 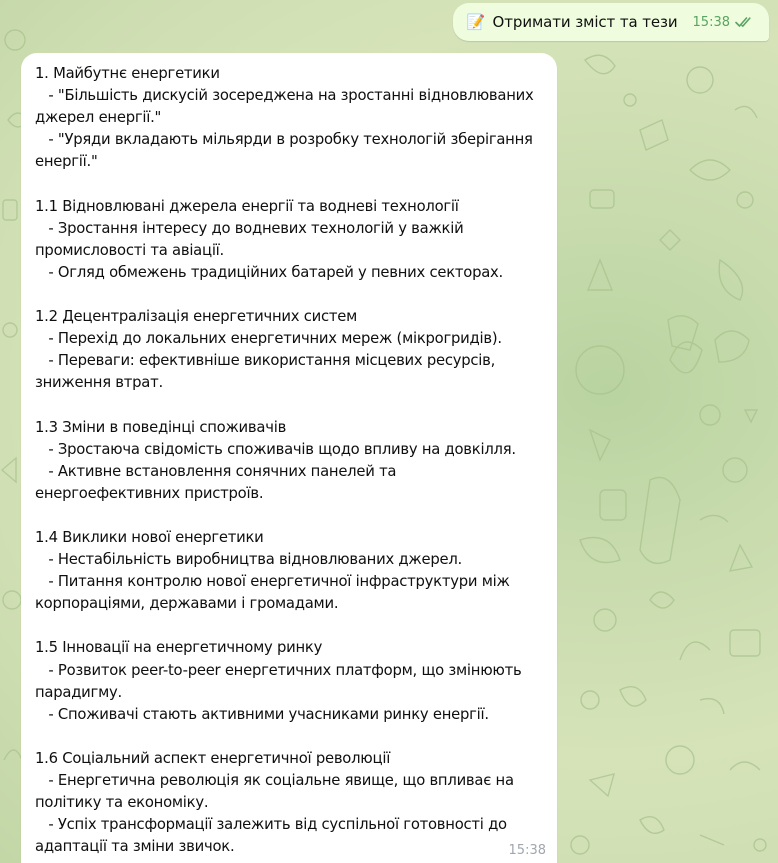 What do you see at coordinates (476, 21) in the screenshot?
I see `memo-emoji-icon: 📝` at bounding box center [476, 21].